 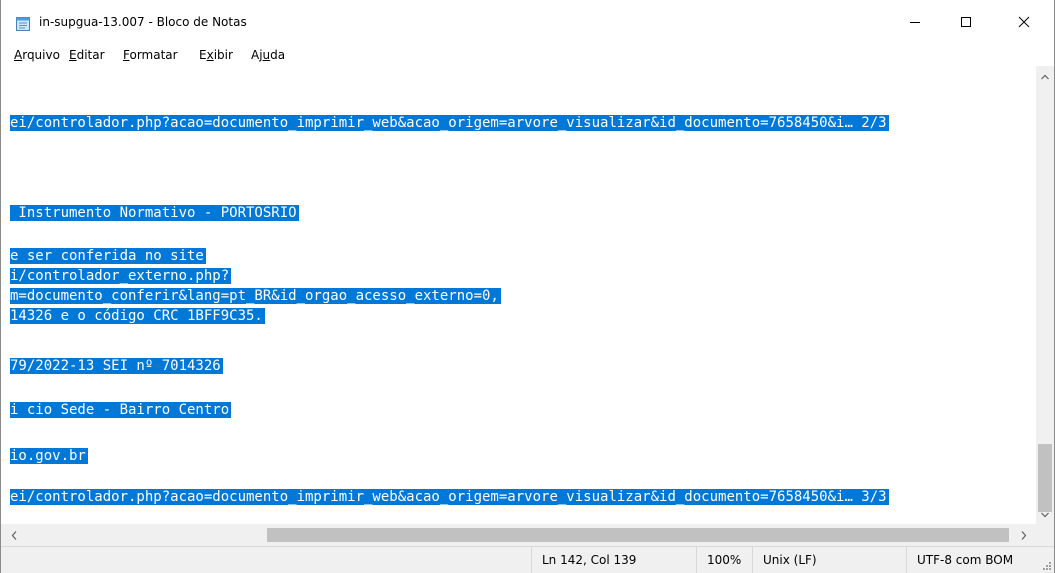 What do you see at coordinates (613, 560) in the screenshot?
I see `status-cursor-position: Ln 142, Col 139` at bounding box center [613, 560].